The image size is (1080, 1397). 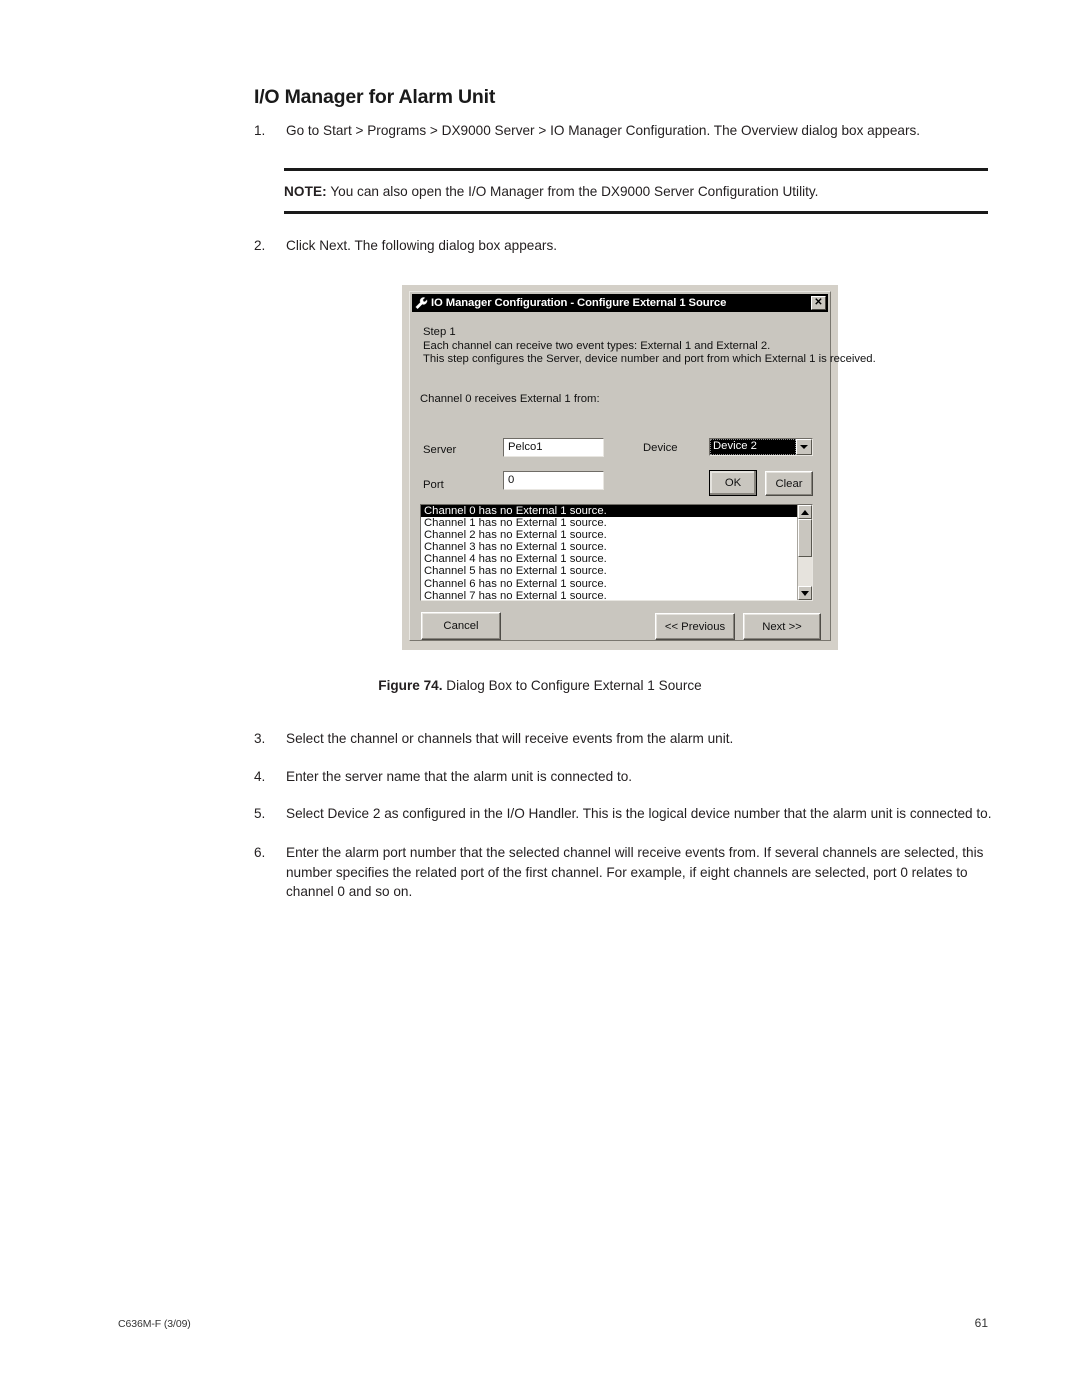 What do you see at coordinates (733, 483) in the screenshot?
I see `ok-button: OK` at bounding box center [733, 483].